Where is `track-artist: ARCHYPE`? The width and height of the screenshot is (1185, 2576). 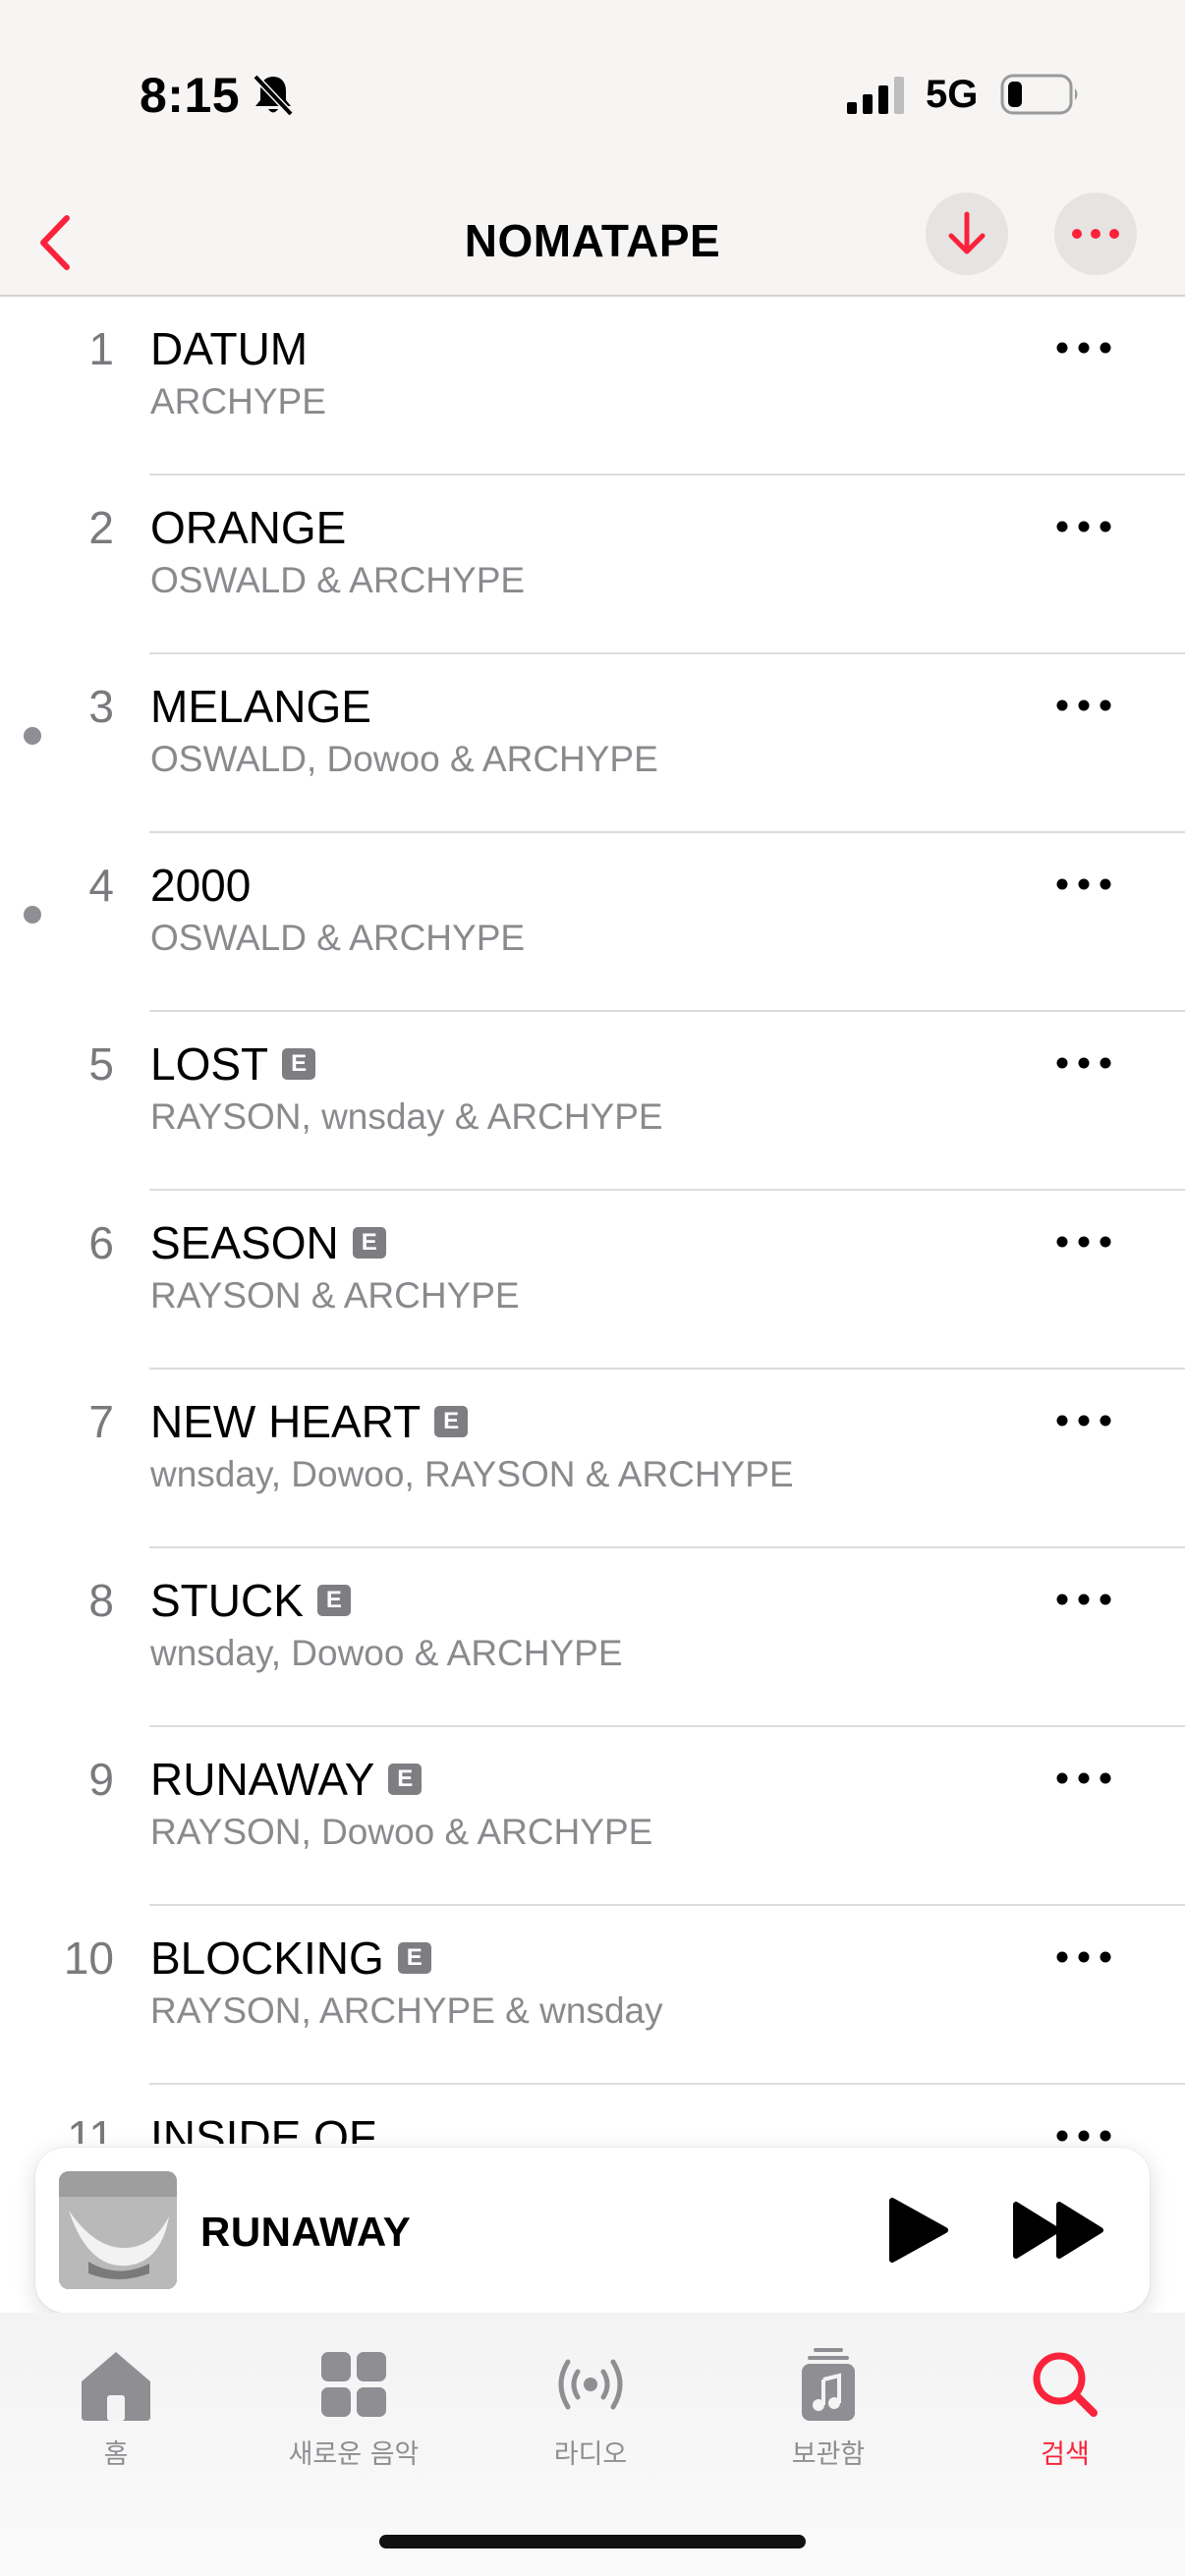
track-artist: ARCHYPE is located at coordinates (238, 401).